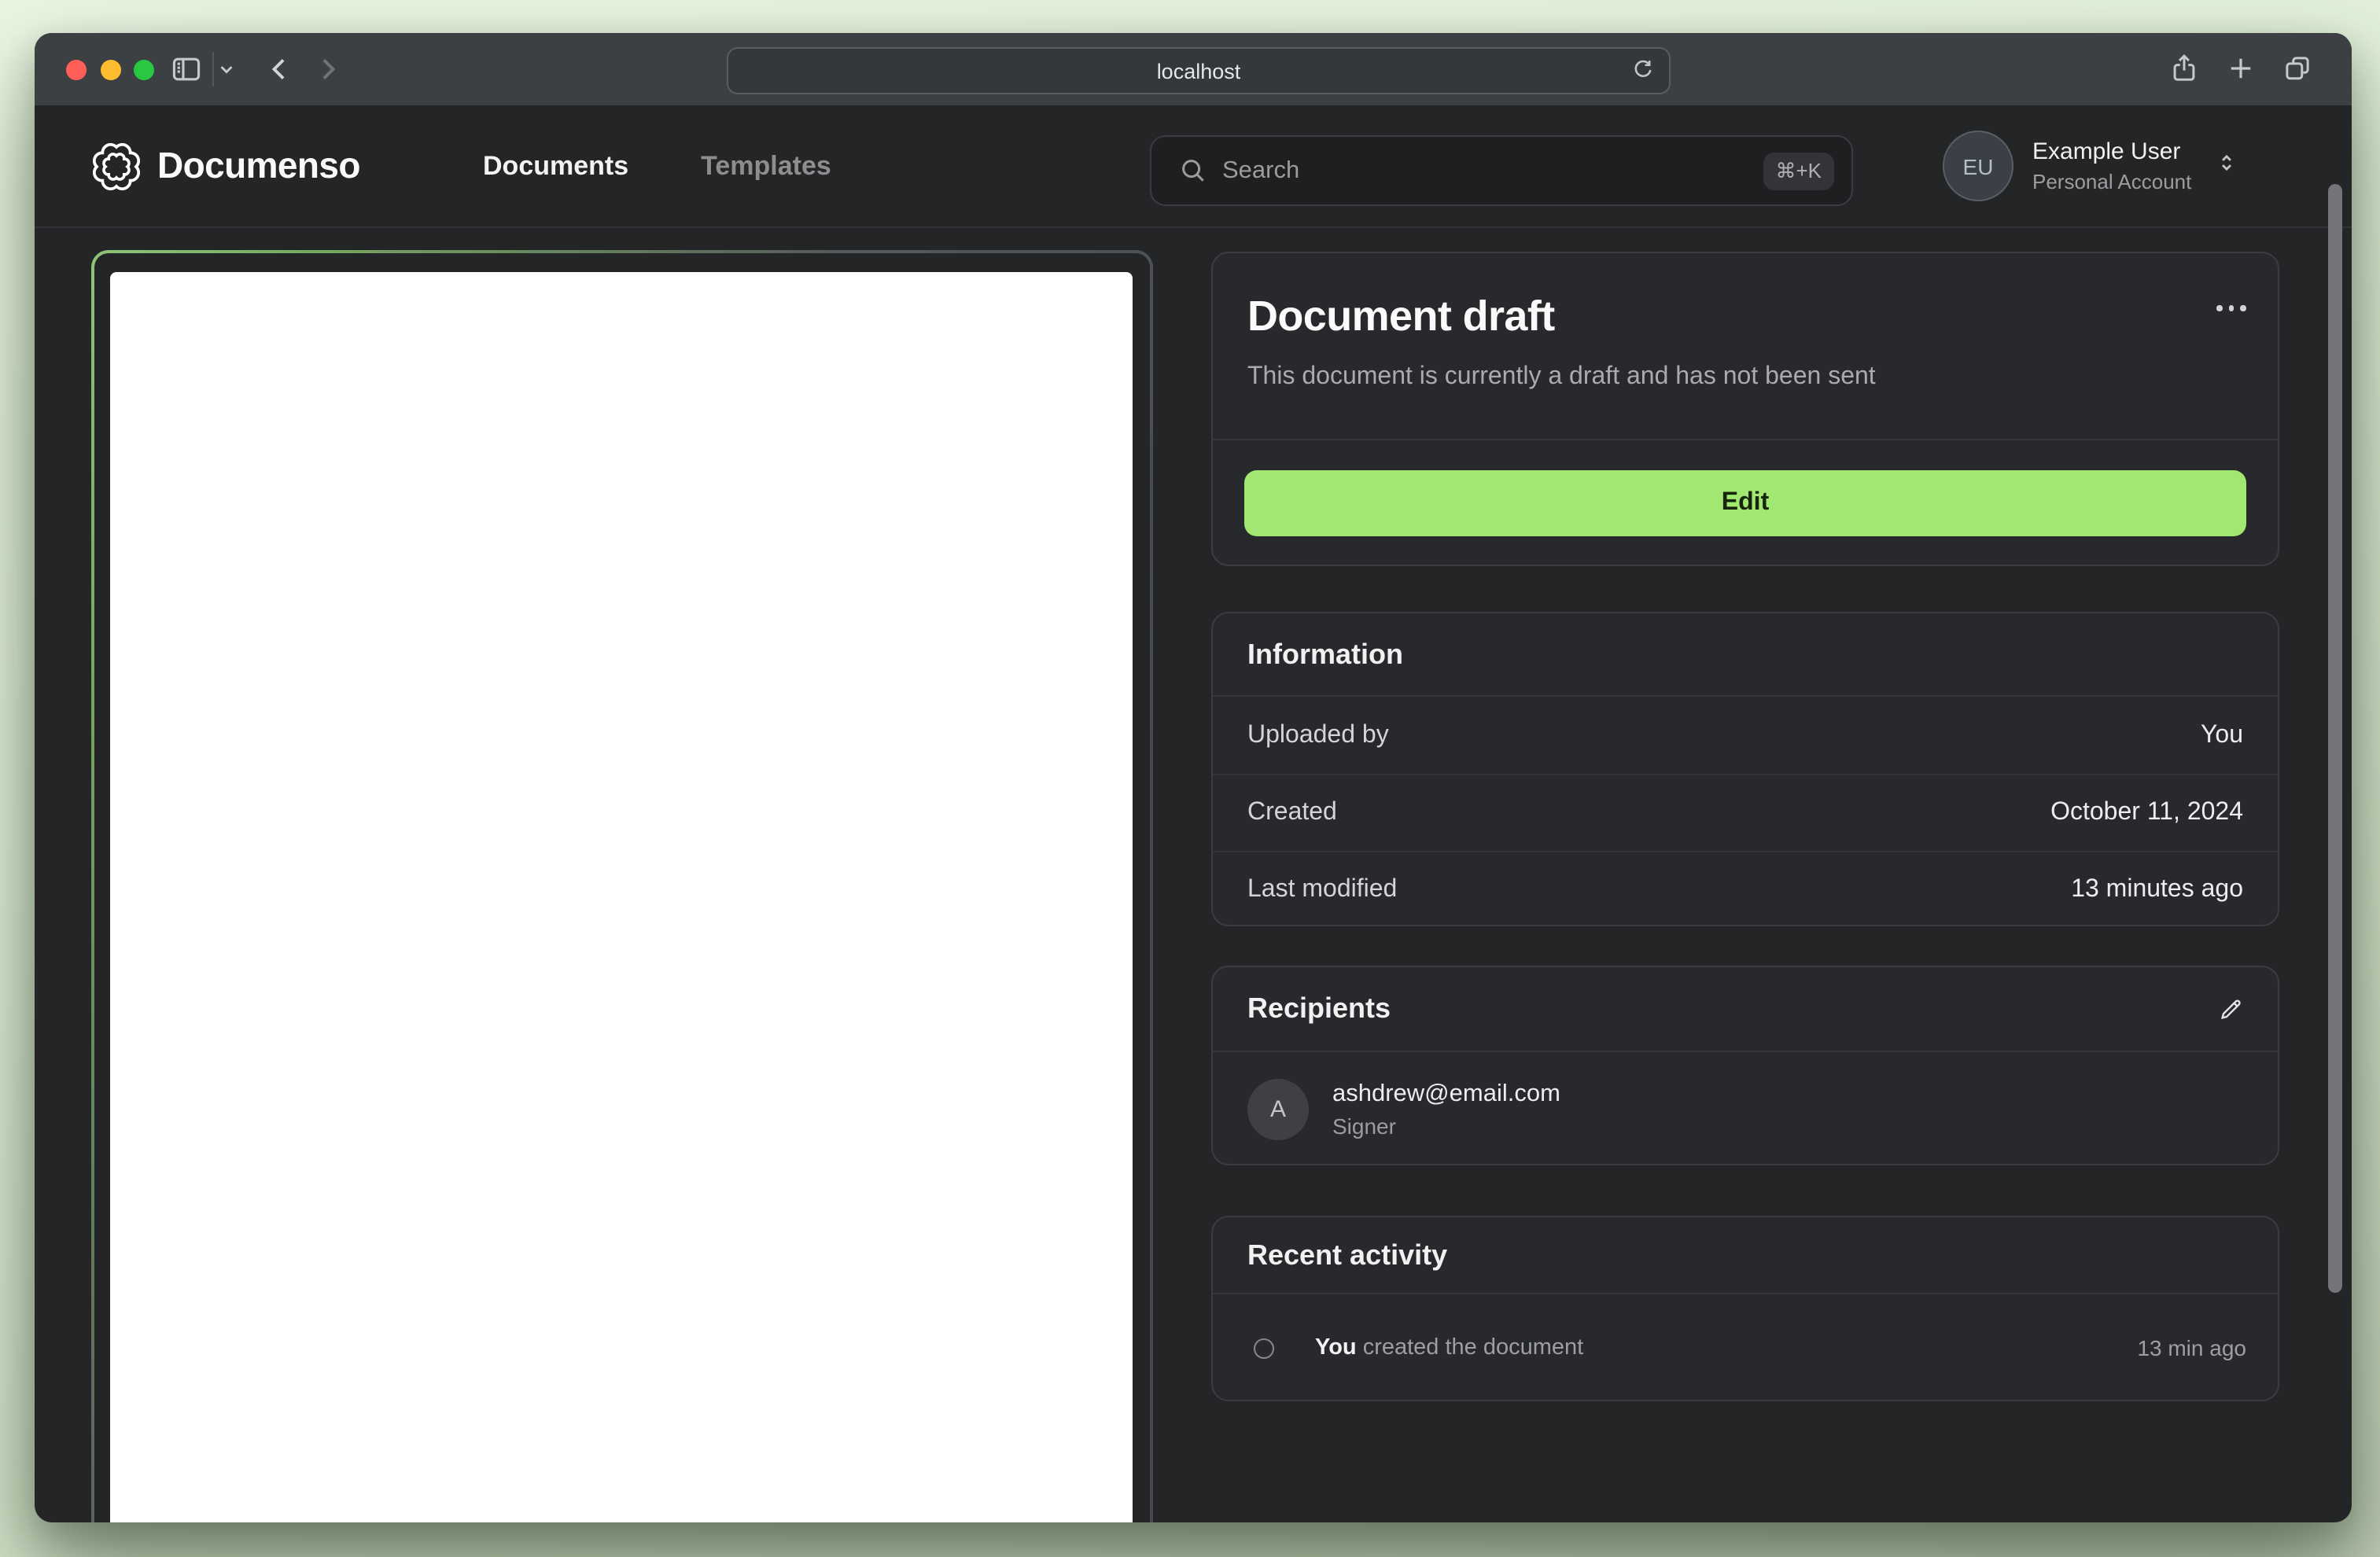 The width and height of the screenshot is (2380, 1557). I want to click on info-label: Created, so click(1292, 813).